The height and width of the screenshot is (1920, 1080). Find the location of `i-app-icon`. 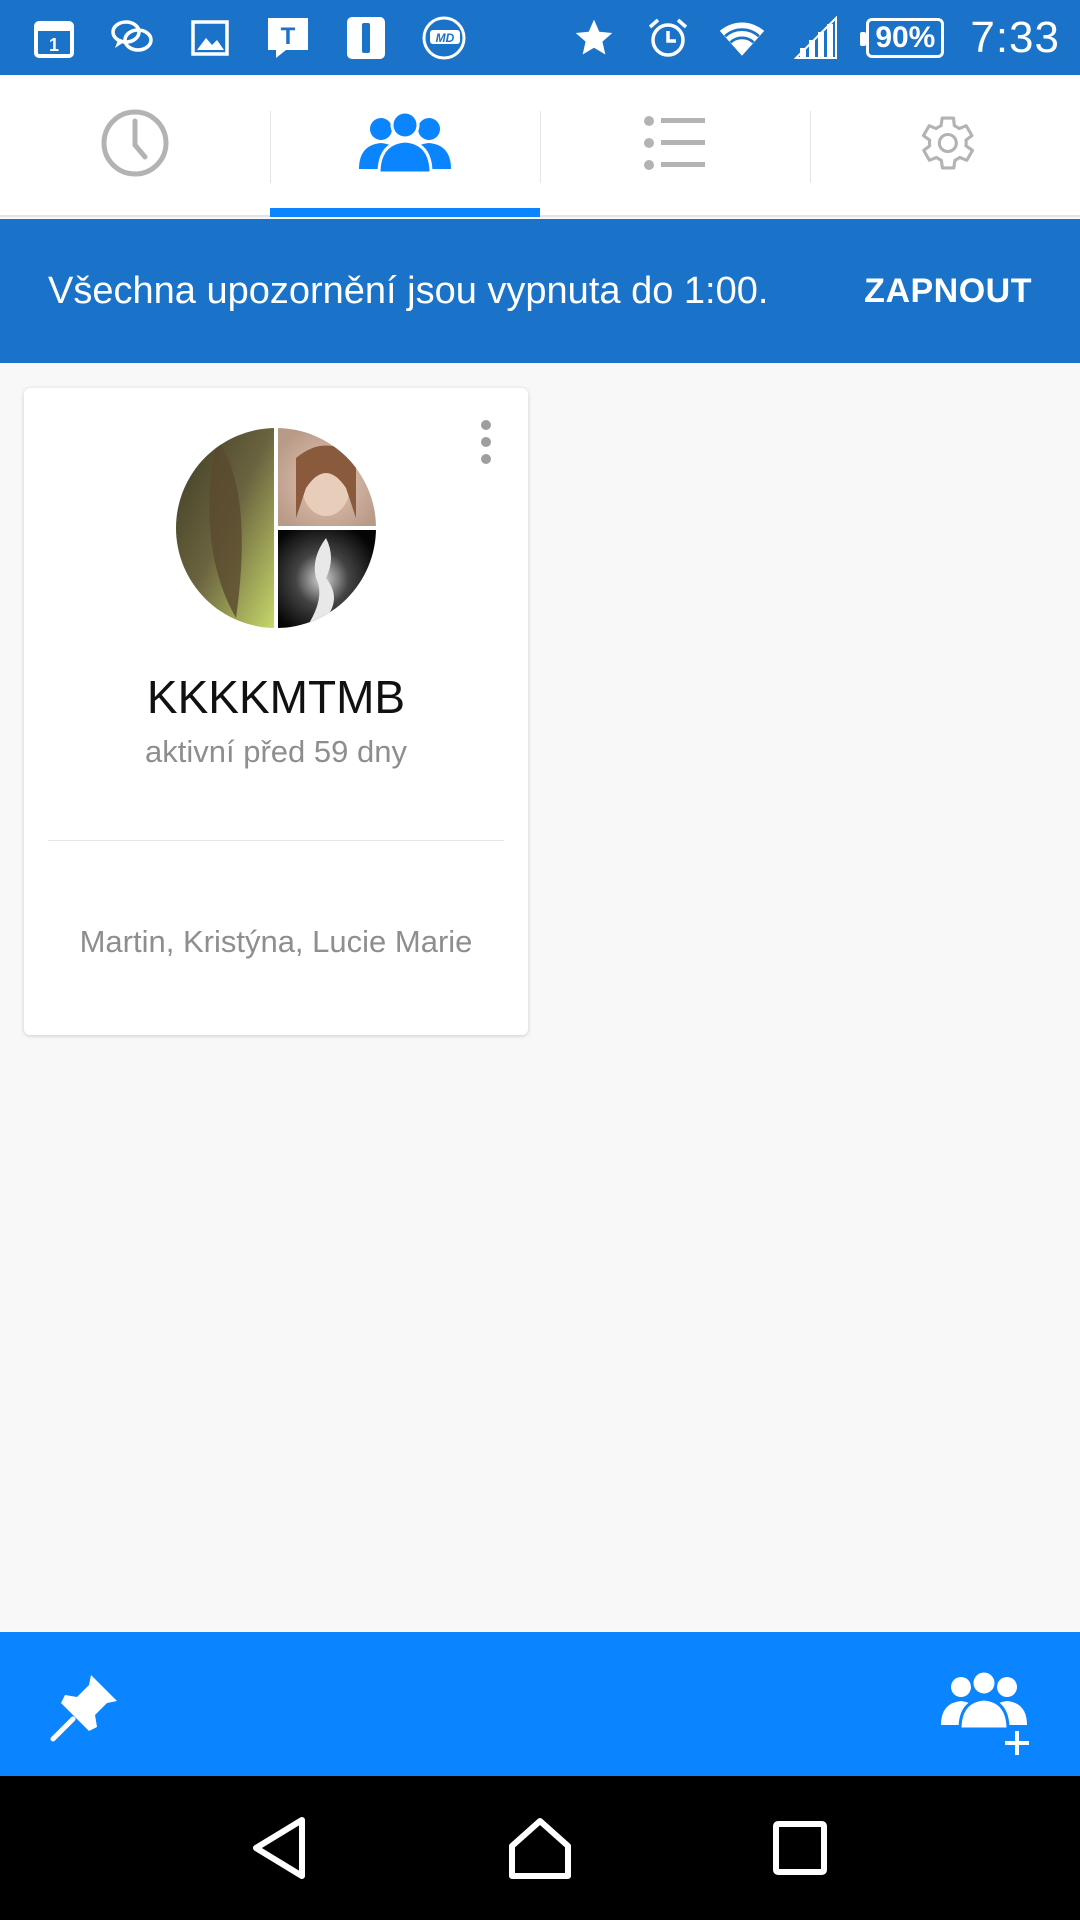

i-app-icon is located at coordinates (366, 38).